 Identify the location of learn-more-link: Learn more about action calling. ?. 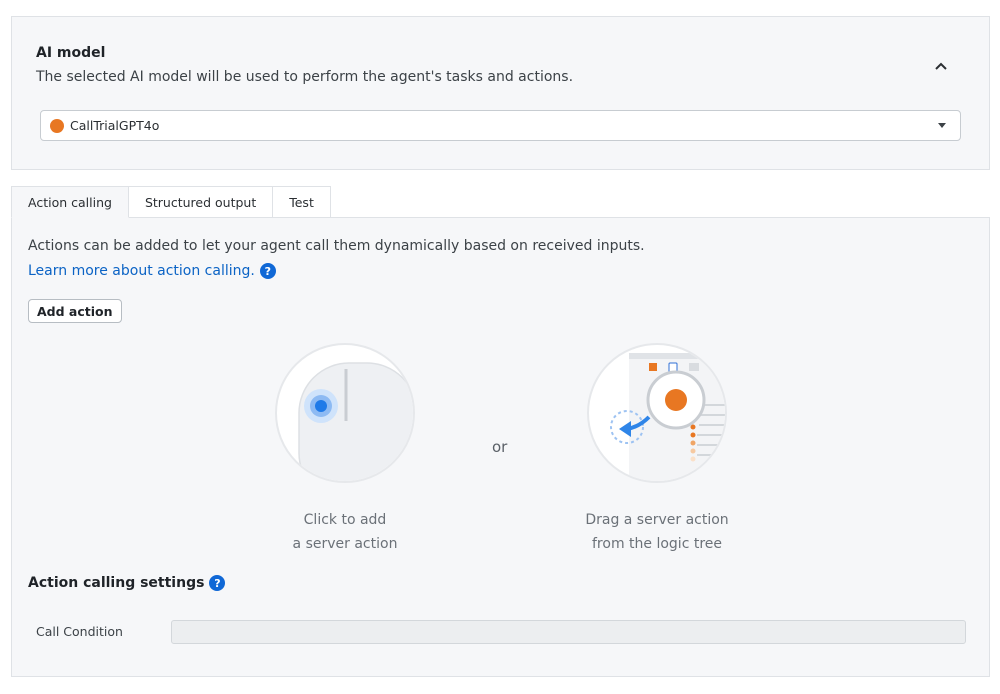
(152, 271).